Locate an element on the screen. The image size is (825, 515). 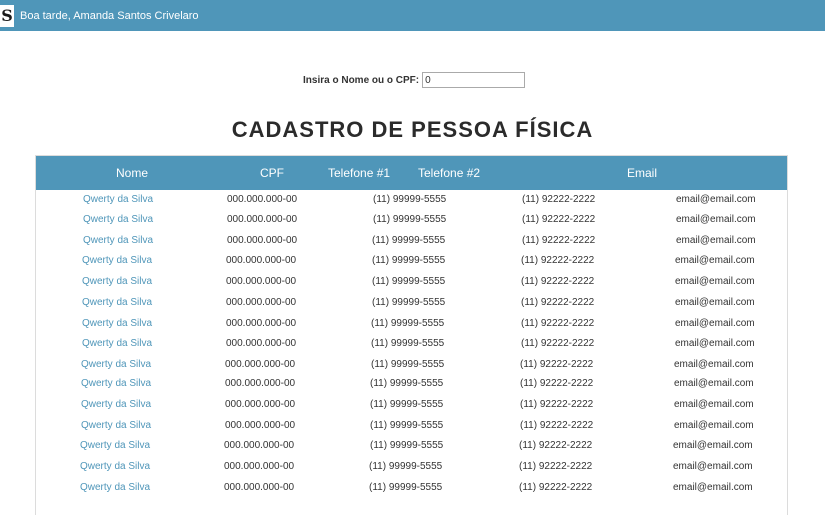
search-input is located at coordinates (474, 80).